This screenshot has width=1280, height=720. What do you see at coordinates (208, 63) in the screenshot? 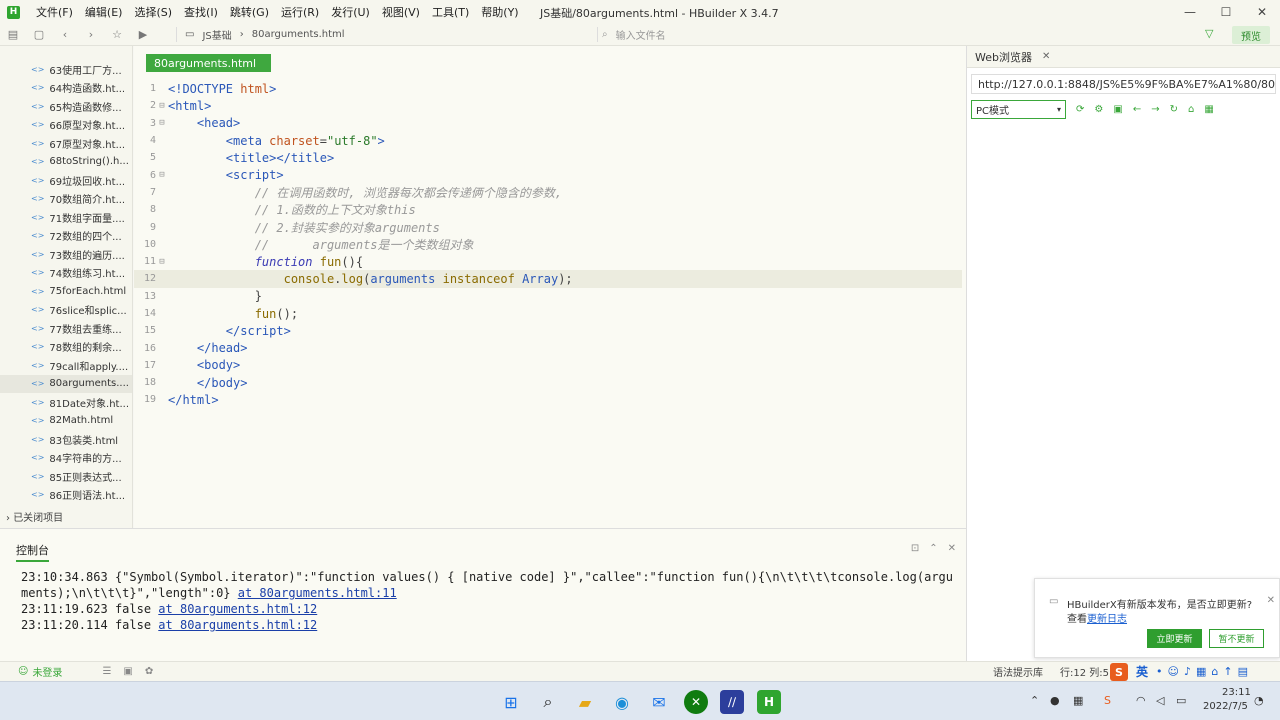
I see `editor-tab: 80arguments.html` at bounding box center [208, 63].